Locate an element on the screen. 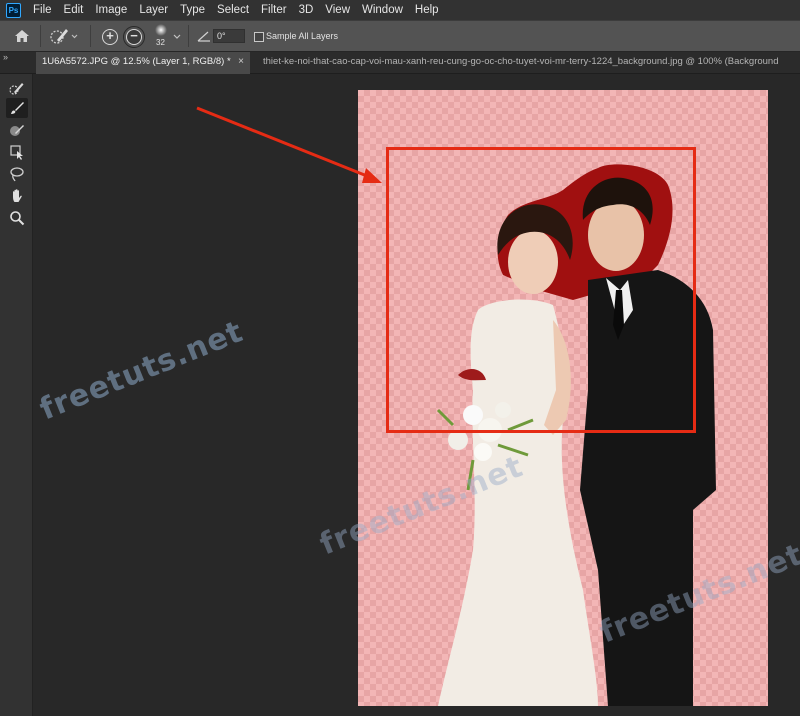 This screenshot has height=716, width=800. home-icon is located at coordinates (22, 36).